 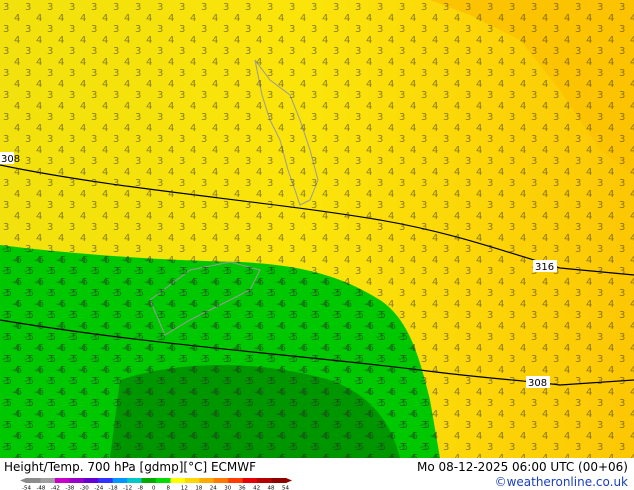 I want to click on contour-label: 316, so click(x=545, y=266).